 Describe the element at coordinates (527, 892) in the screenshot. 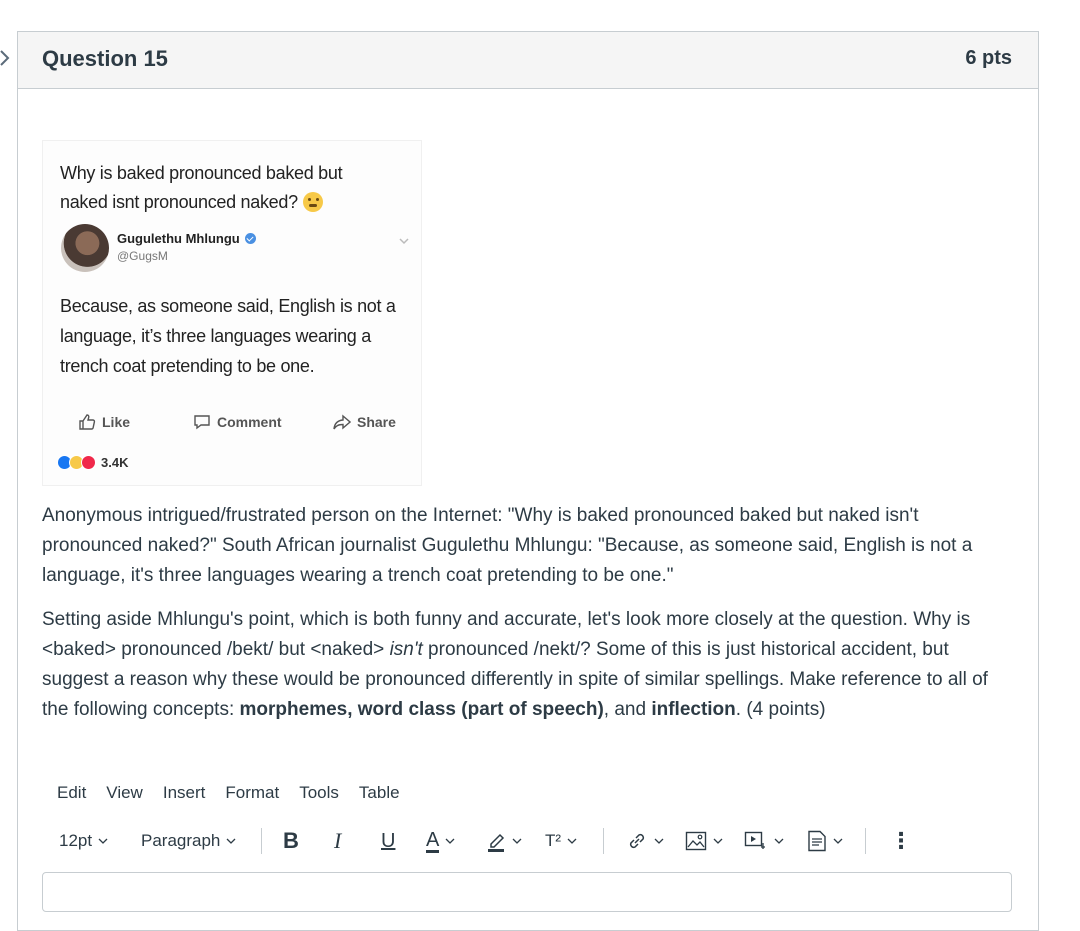

I see `rich-text-editor-area` at that location.